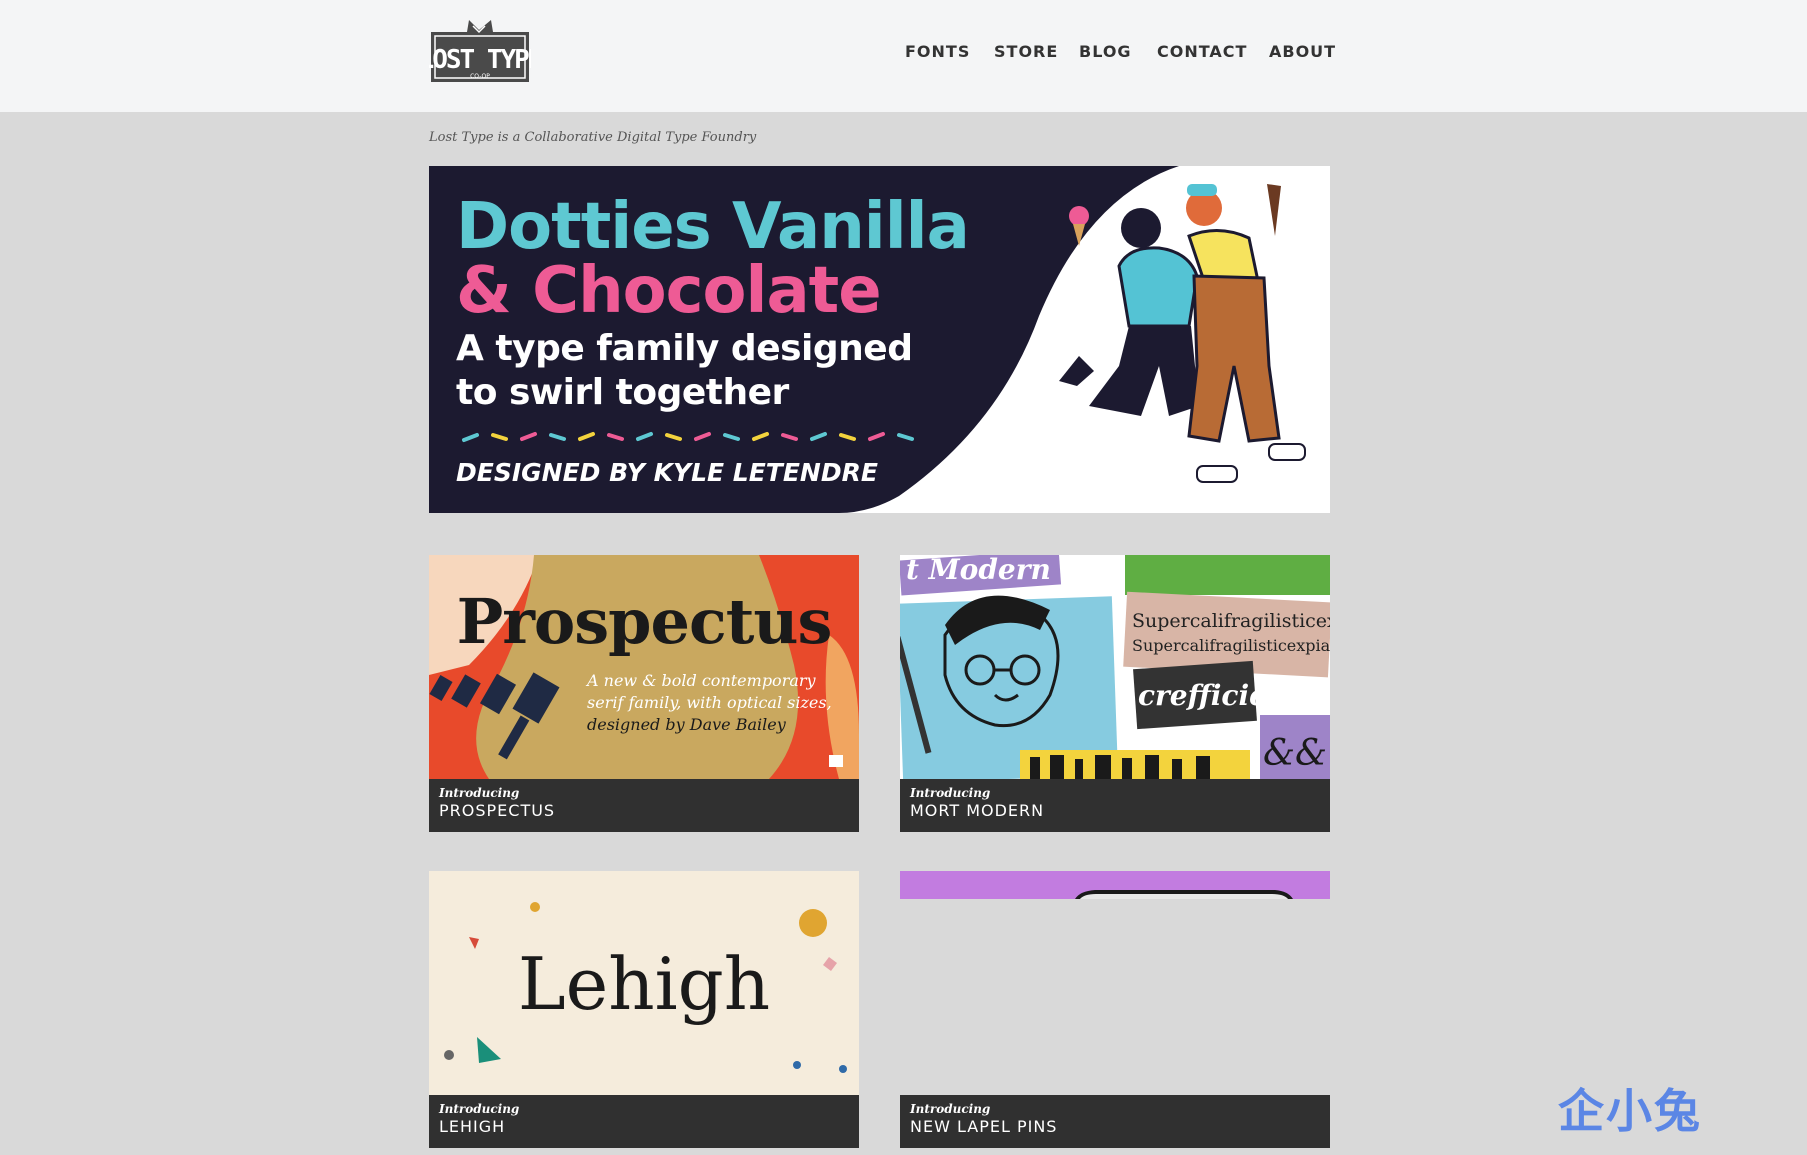 The height and width of the screenshot is (1155, 1807). I want to click on mort-art-text3: Supercalifragilisticexpialidoci, so click(1231, 645).